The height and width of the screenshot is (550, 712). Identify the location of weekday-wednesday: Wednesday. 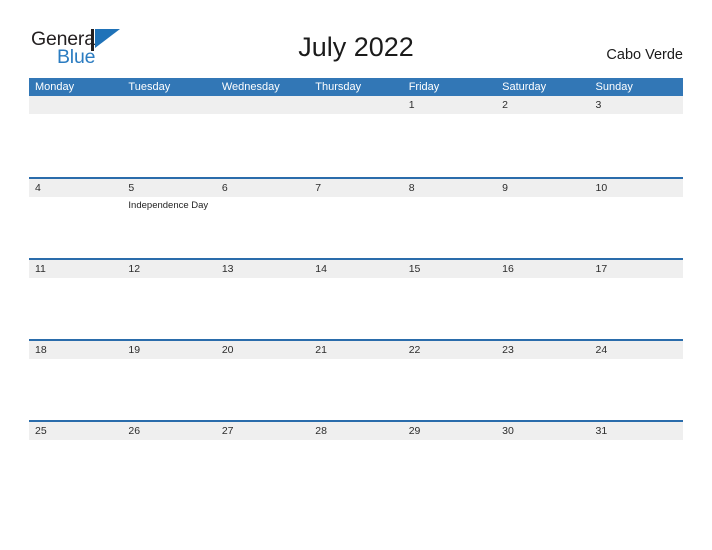
(250, 87).